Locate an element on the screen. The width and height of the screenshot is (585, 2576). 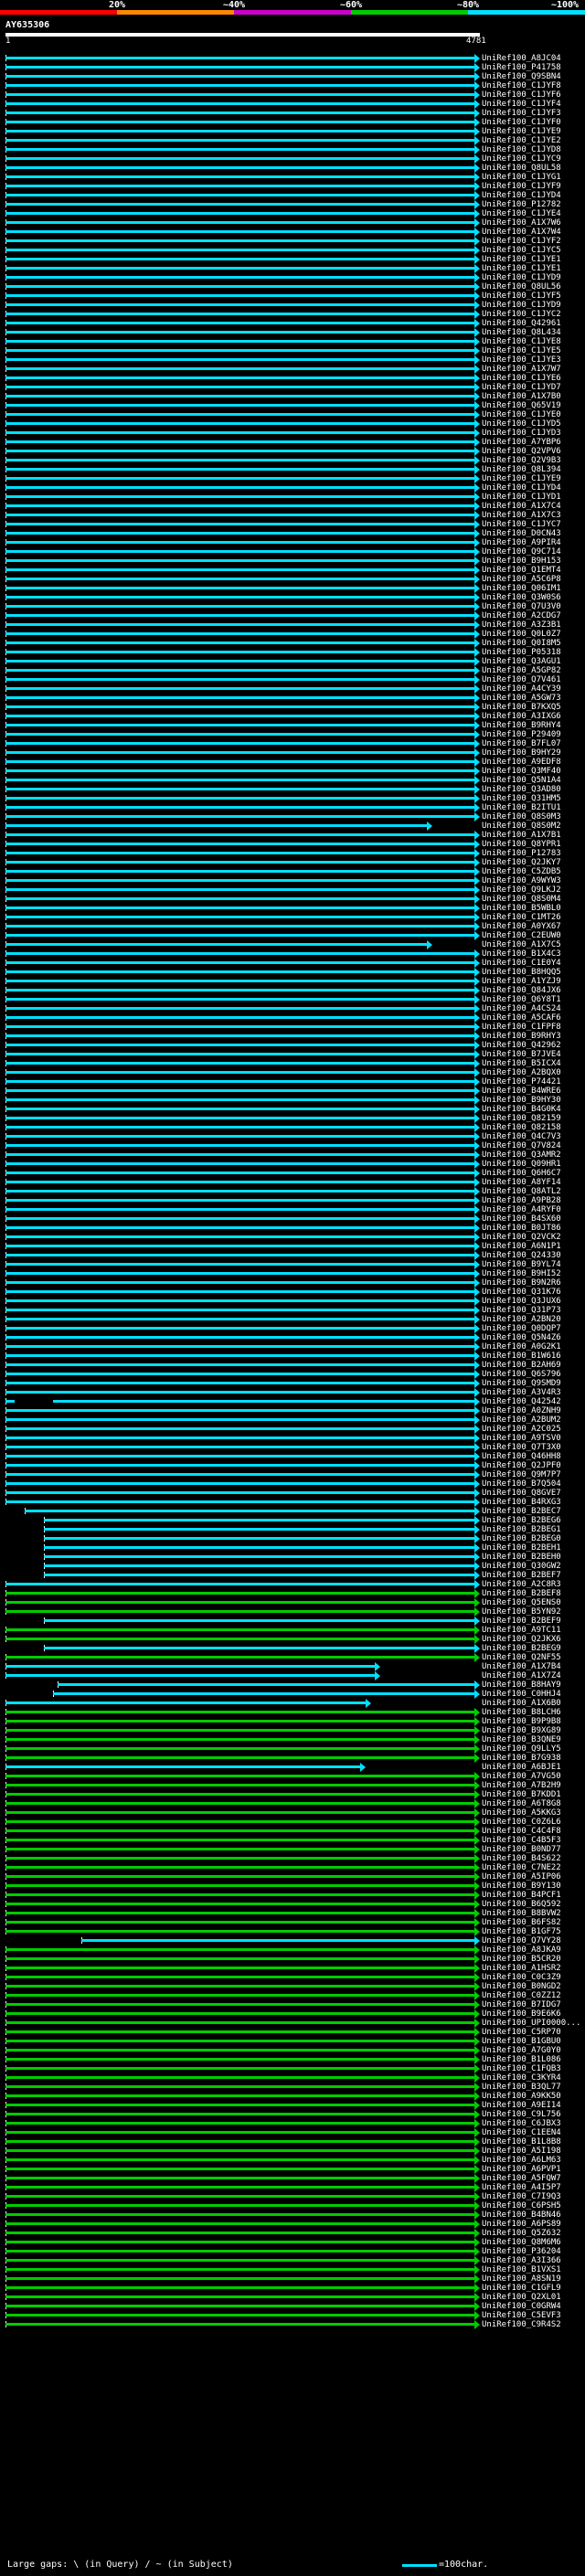
hit-row: UniRef100_Q6H6C7 is located at coordinates (293, 1173).